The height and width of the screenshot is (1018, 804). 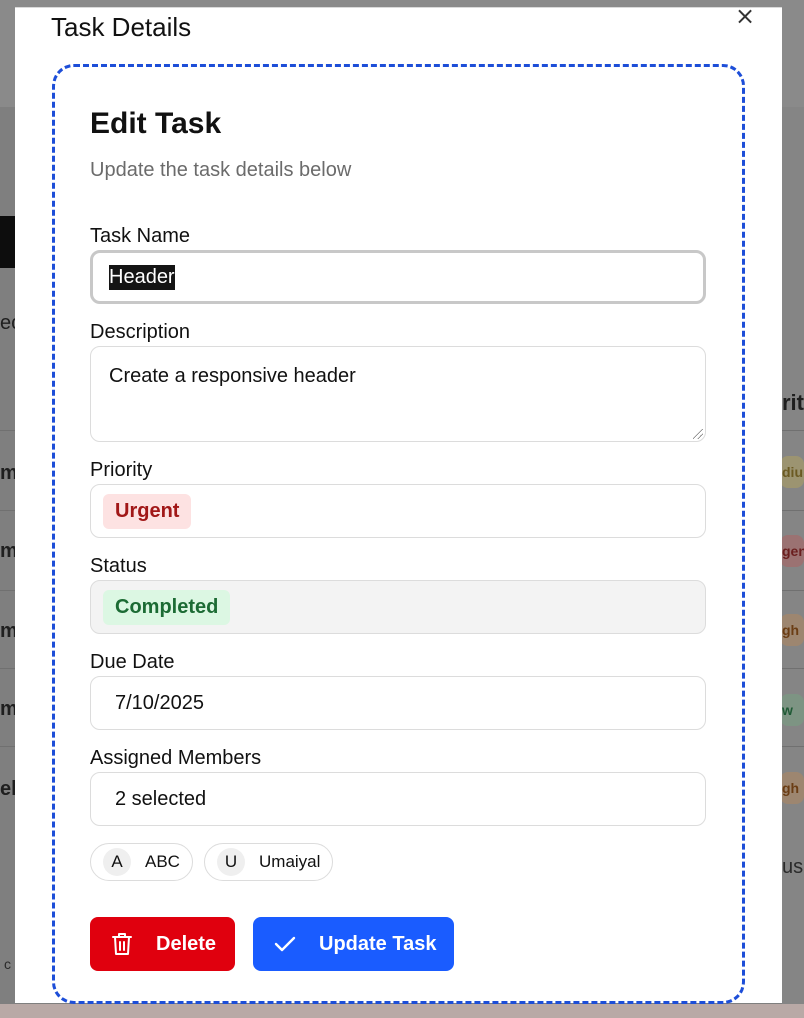 I want to click on due-date-value: 7/10/2025, so click(x=159, y=702).